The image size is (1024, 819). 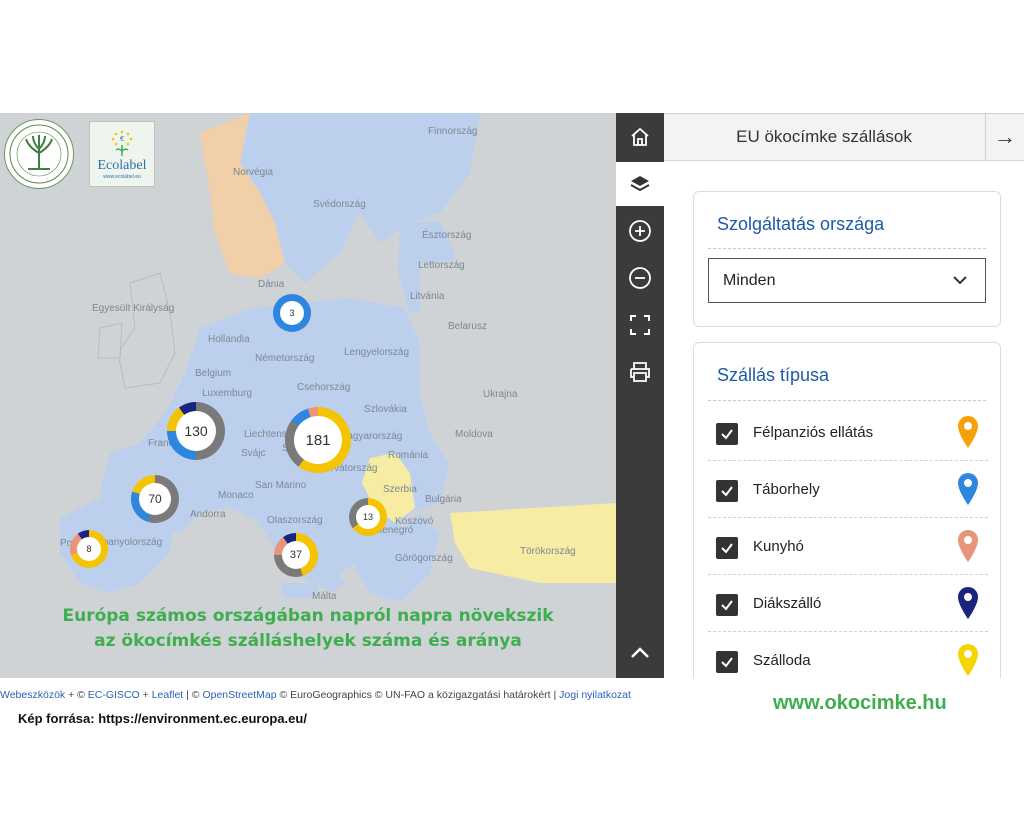 I want to click on cluster-count: 8, so click(x=89, y=549).